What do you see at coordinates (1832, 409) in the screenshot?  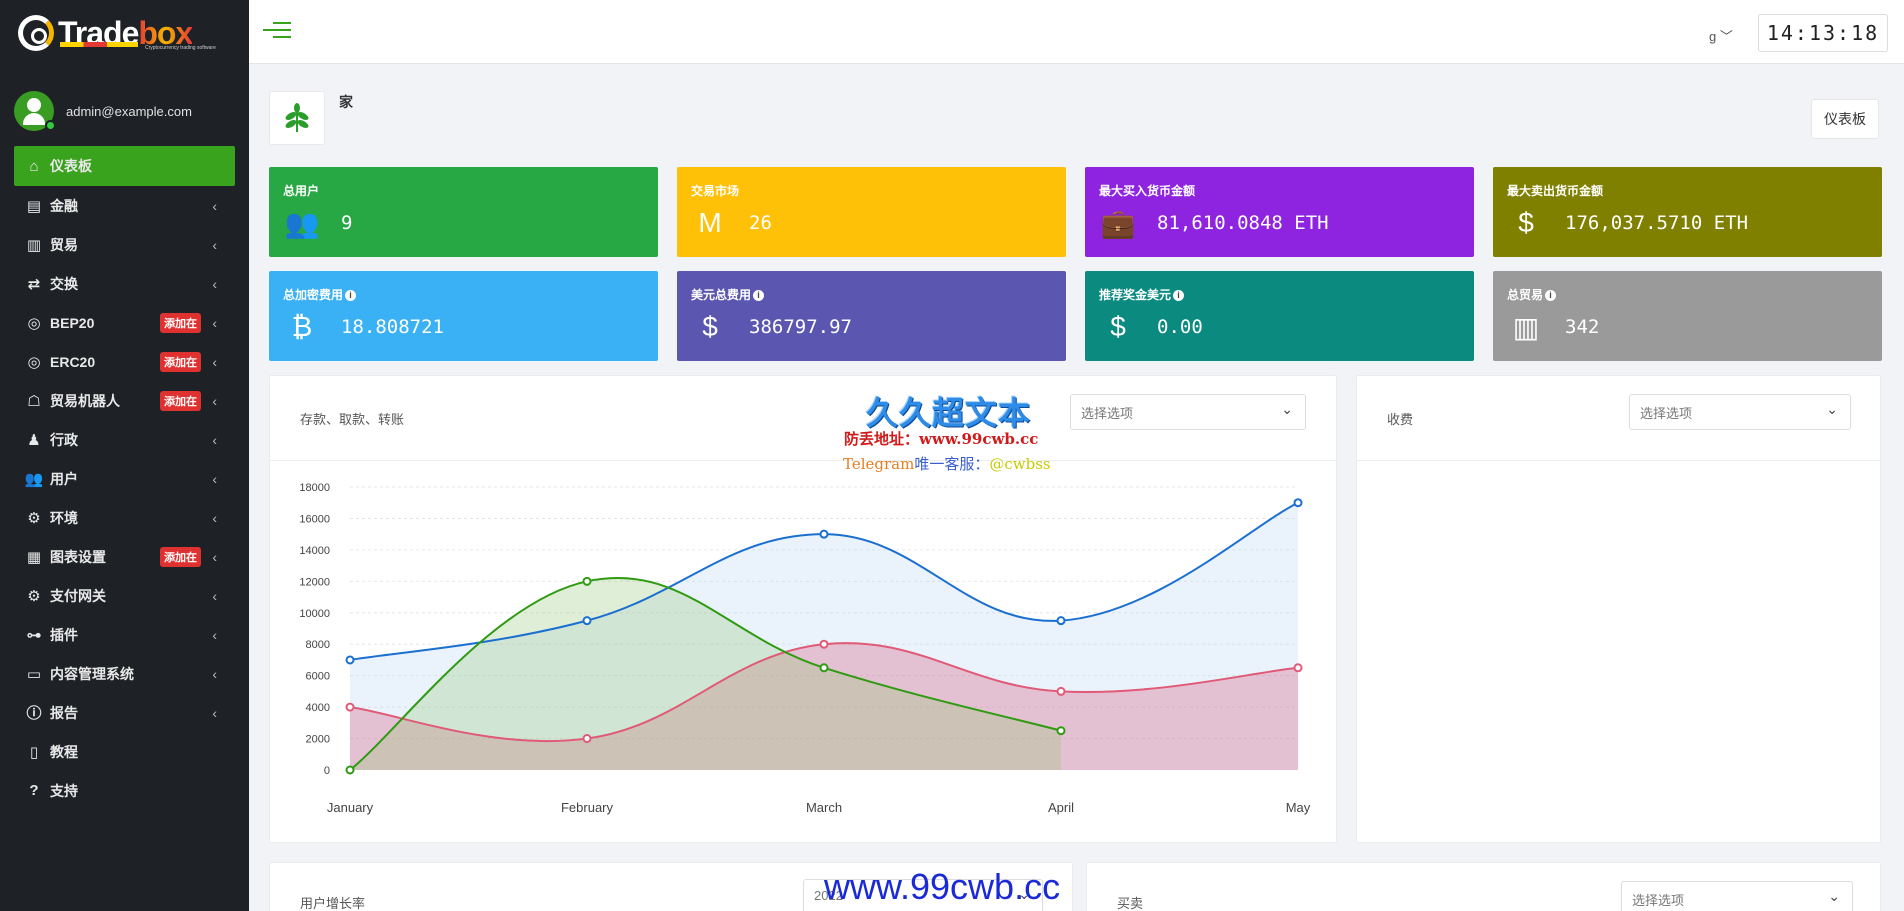 I see `chevron-down-icon: ⌄` at bounding box center [1832, 409].